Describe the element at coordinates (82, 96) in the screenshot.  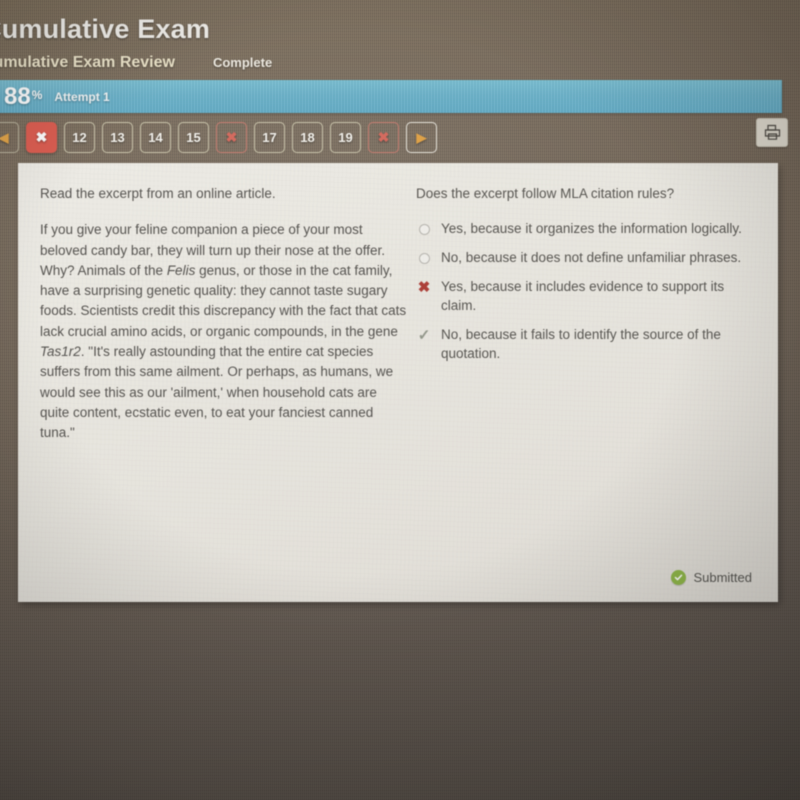
I see `attempt-label: Attempt 1` at that location.